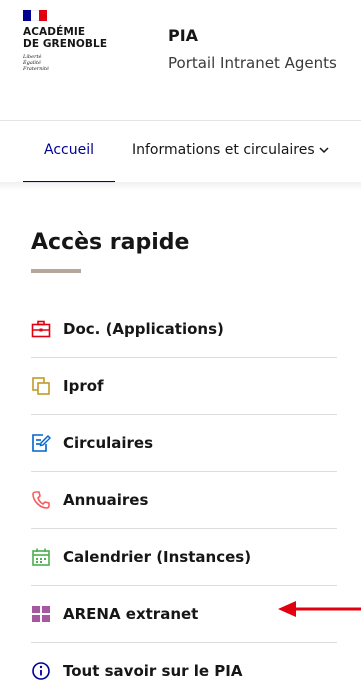 This screenshot has width=361, height=699. I want to click on logo-title: ACADÉMIE DE GRENOBLE, so click(65, 38).